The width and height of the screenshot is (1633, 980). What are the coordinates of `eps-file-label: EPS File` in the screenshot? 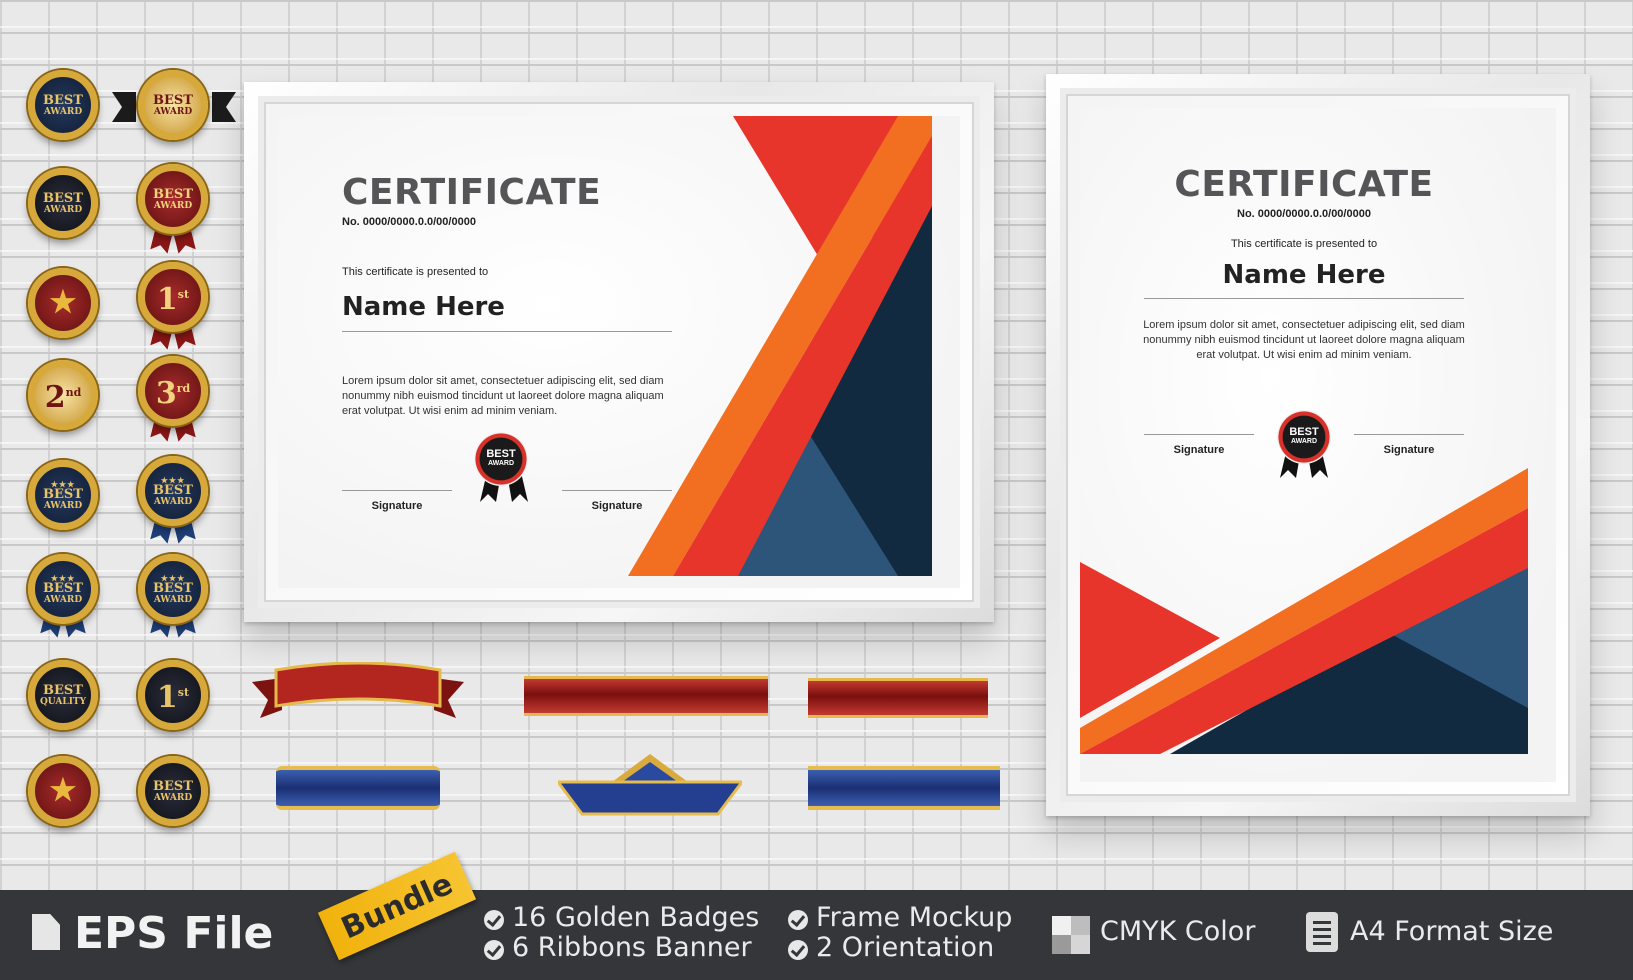 It's located at (174, 933).